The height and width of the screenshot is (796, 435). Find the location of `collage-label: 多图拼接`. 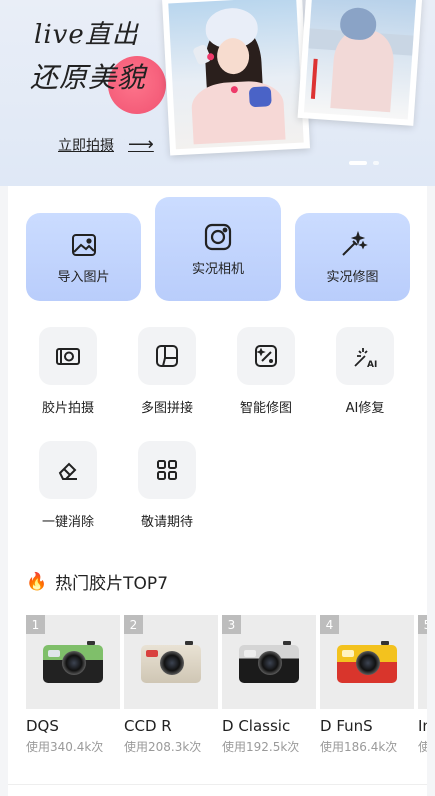

collage-label: 多图拼接 is located at coordinates (166, 408).